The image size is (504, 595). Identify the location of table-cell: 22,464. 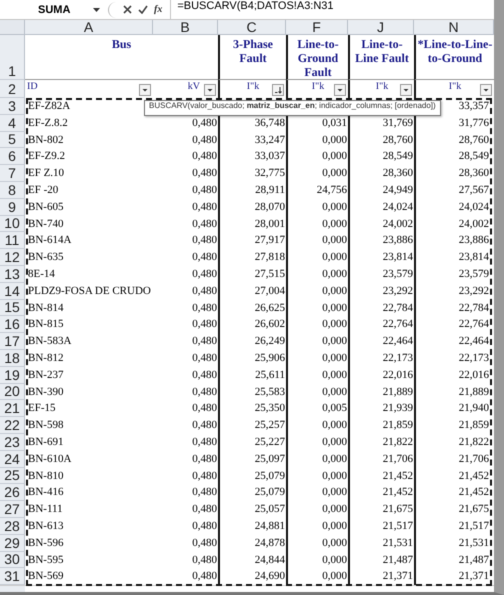
(381, 341).